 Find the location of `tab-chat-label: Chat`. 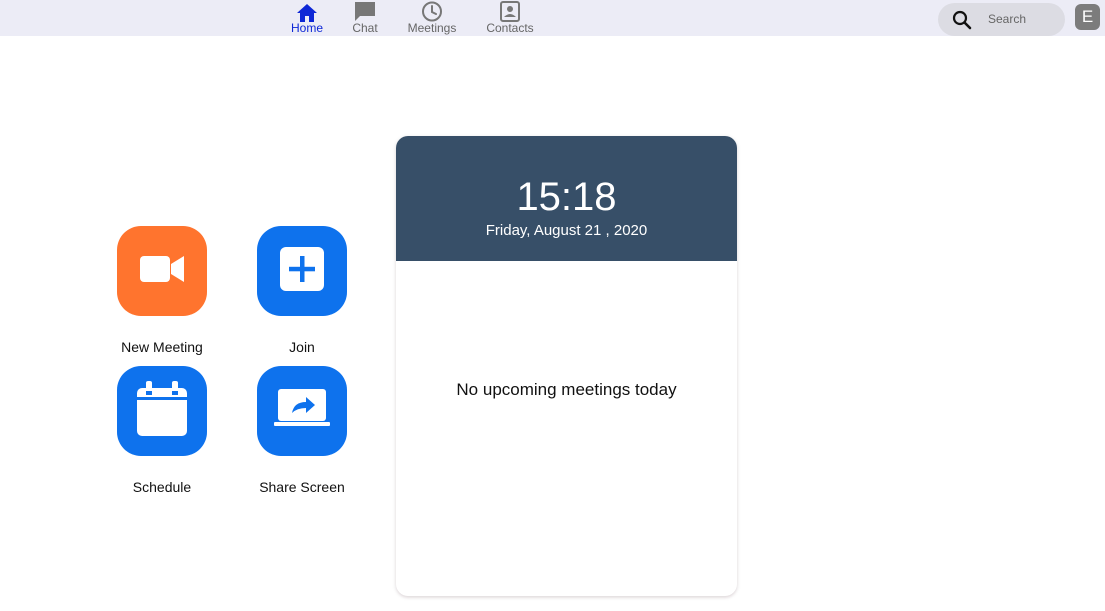

tab-chat-label: Chat is located at coordinates (365, 28).